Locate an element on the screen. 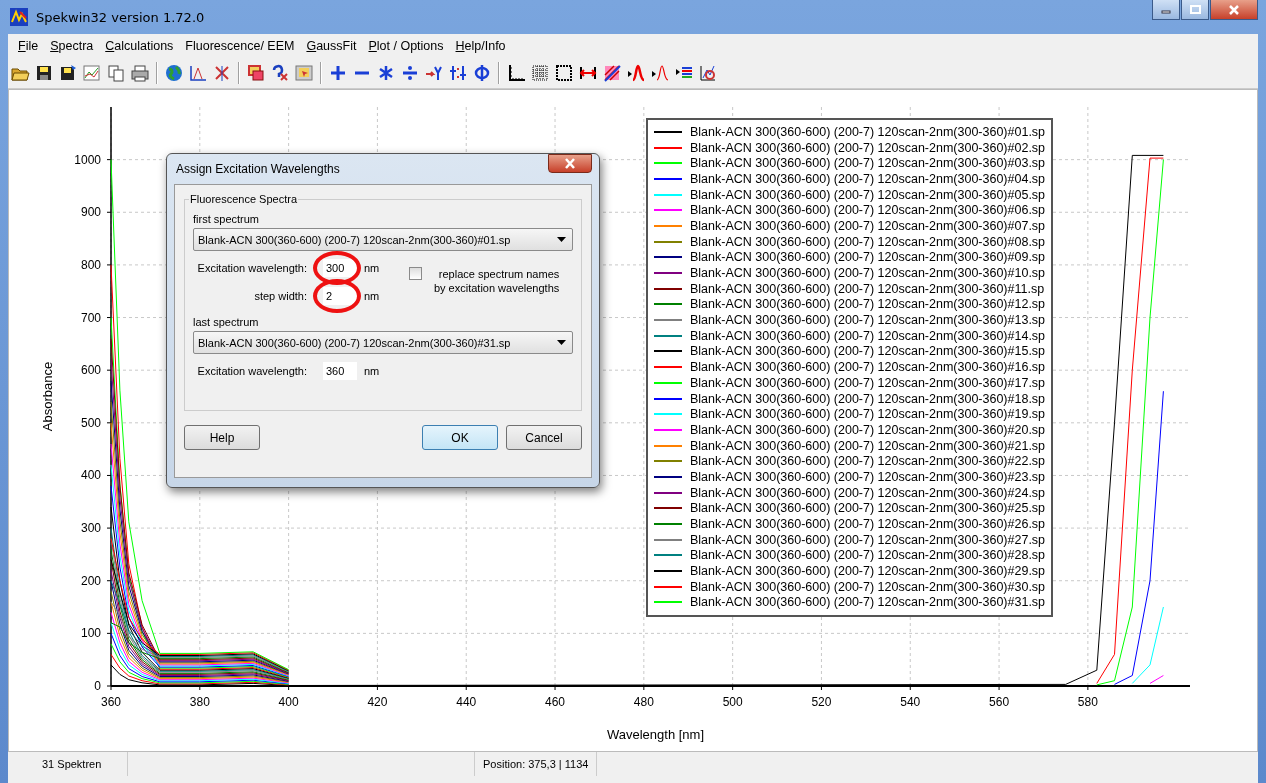 The width and height of the screenshot is (1266, 783). status-text: Position: 375,3 | 1134 is located at coordinates (536, 764).